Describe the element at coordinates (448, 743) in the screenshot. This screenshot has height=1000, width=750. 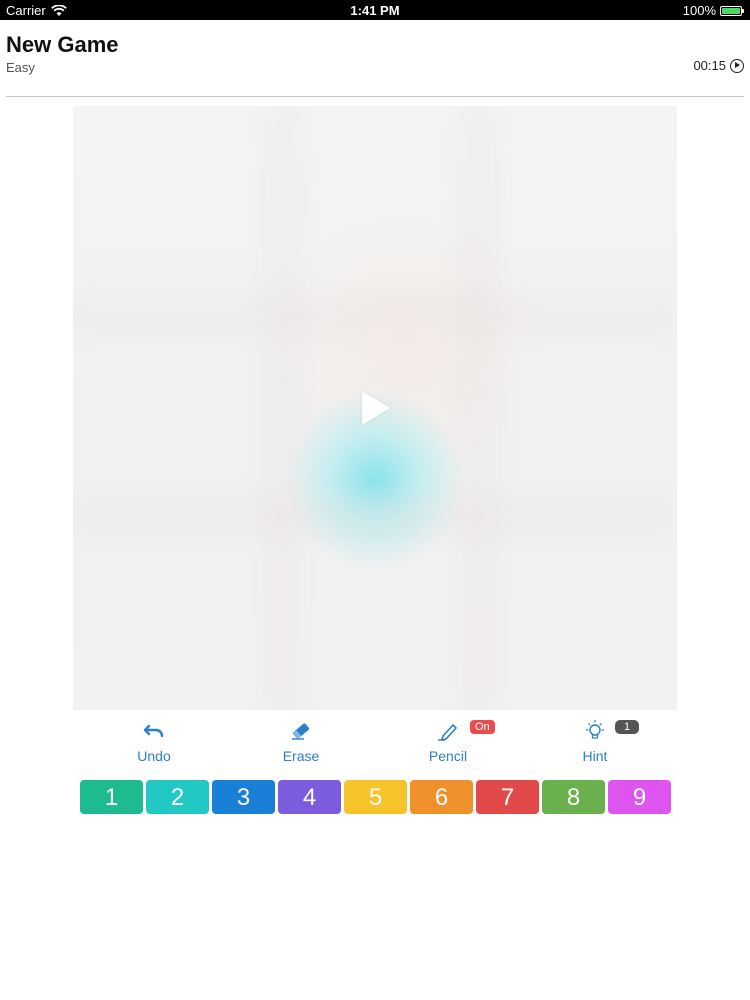
I see `pencil-button: On Pencil` at that location.